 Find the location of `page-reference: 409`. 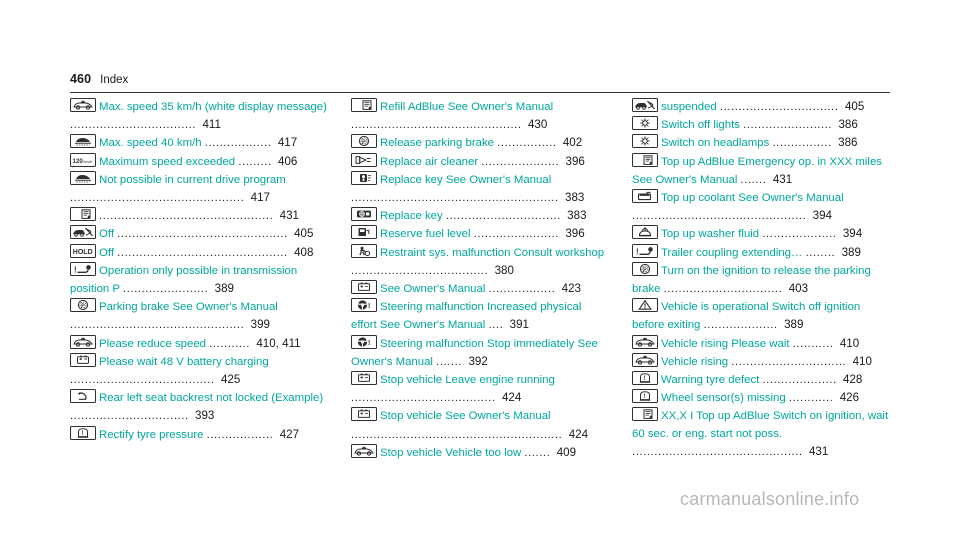

page-reference: 409 is located at coordinates (566, 452).